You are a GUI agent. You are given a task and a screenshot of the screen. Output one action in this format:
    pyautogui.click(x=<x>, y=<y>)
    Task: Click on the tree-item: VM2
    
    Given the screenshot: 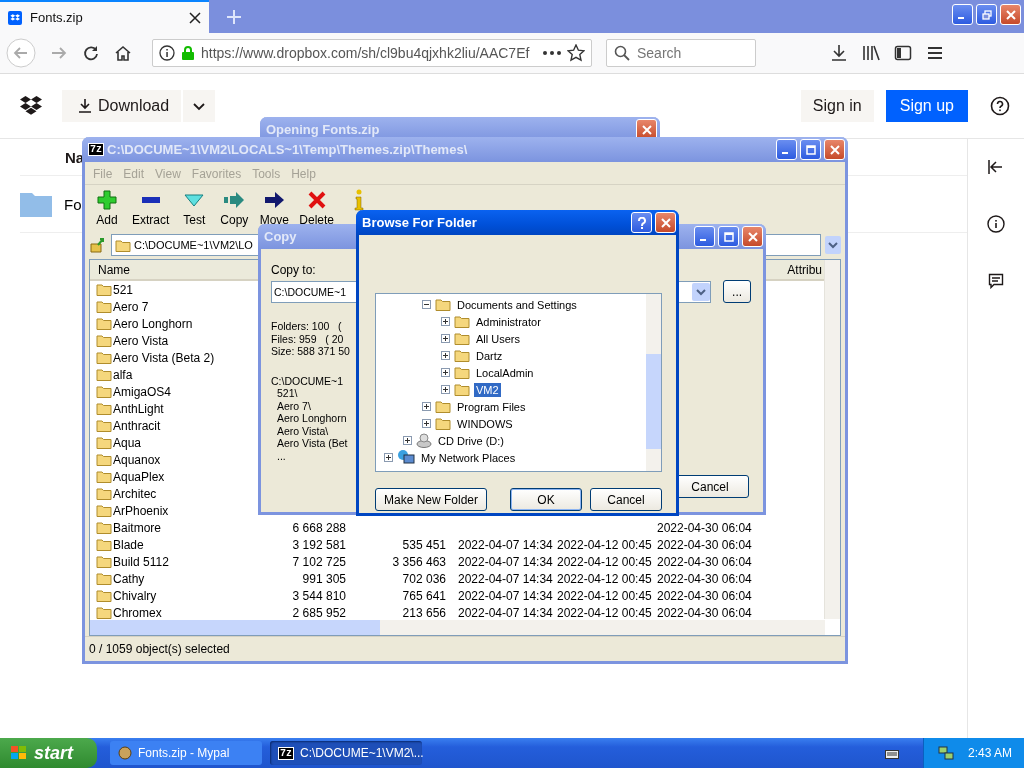 What is the action you would take?
    pyautogui.click(x=487, y=389)
    